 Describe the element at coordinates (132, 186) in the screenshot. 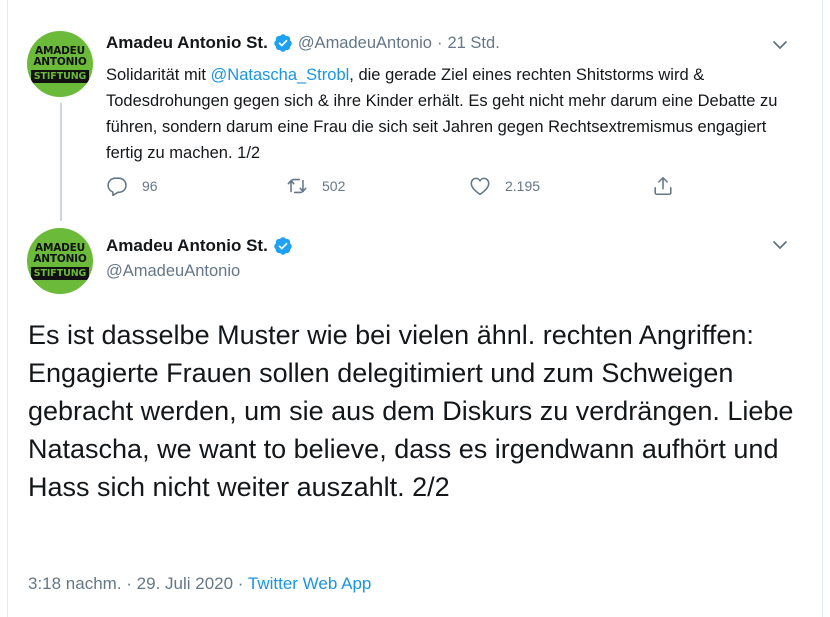

I see `reply-button: 96` at that location.